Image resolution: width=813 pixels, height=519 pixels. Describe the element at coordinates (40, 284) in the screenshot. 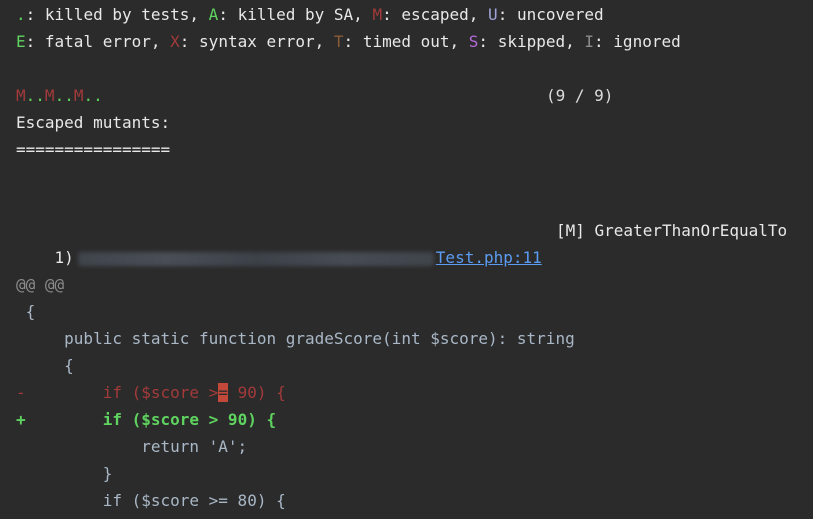

I see `diff-hunk-header: @@ @@` at that location.